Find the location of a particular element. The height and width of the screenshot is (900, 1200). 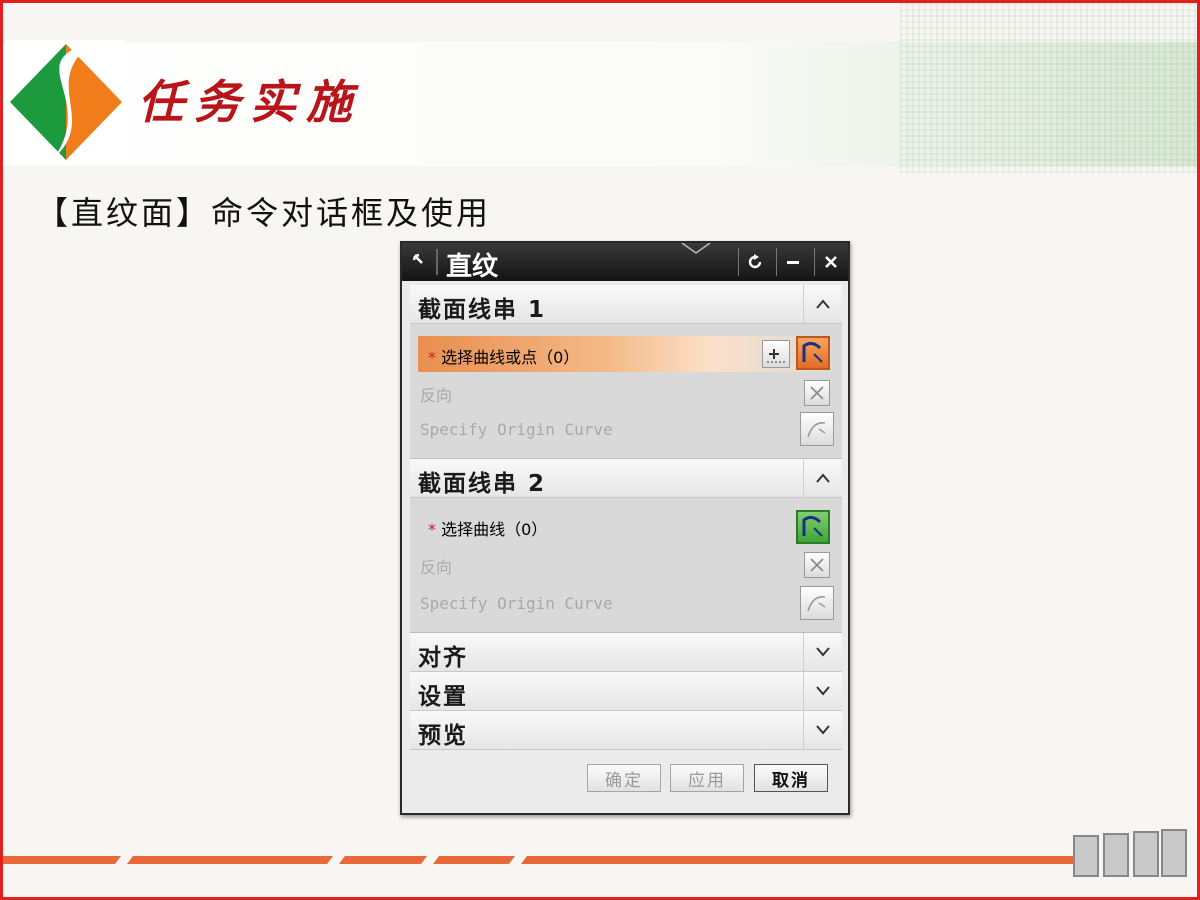

ok-button: 确定 is located at coordinates (624, 778).